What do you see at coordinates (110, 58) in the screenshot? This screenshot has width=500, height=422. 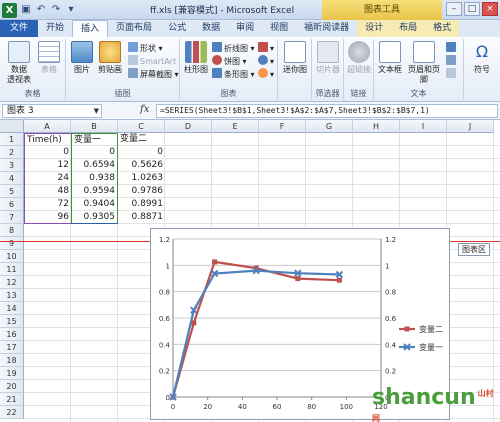 I see `clipart-button: 剪贴画` at bounding box center [110, 58].